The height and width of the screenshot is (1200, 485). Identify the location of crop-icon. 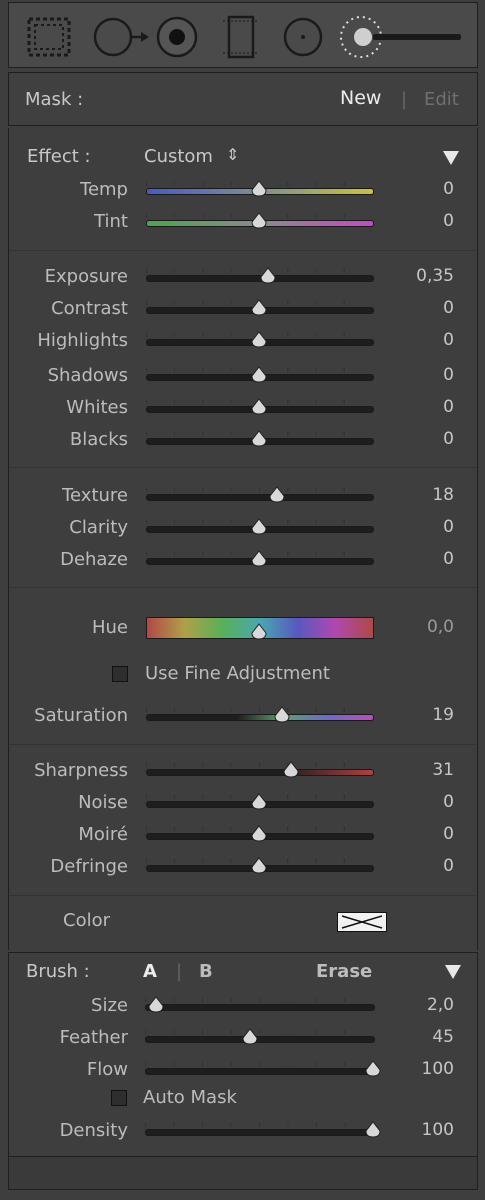
(241, 37).